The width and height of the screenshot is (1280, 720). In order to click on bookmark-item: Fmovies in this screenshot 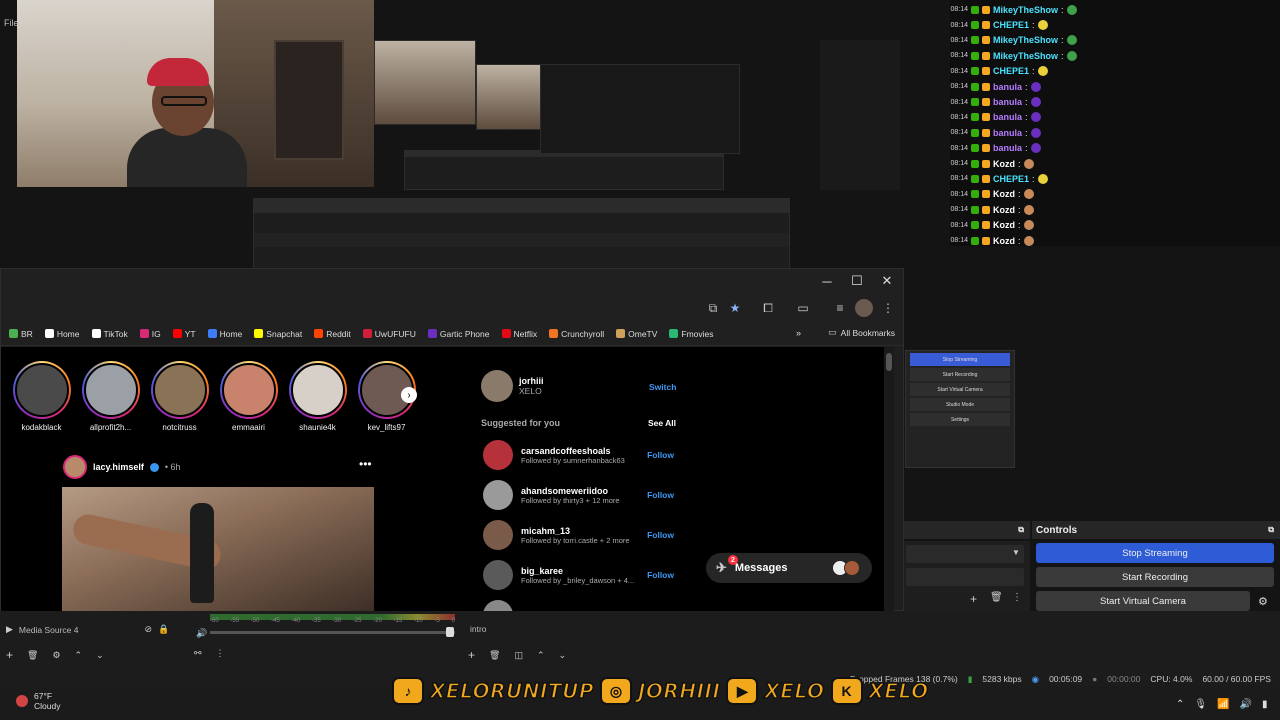, I will do `click(691, 334)`.